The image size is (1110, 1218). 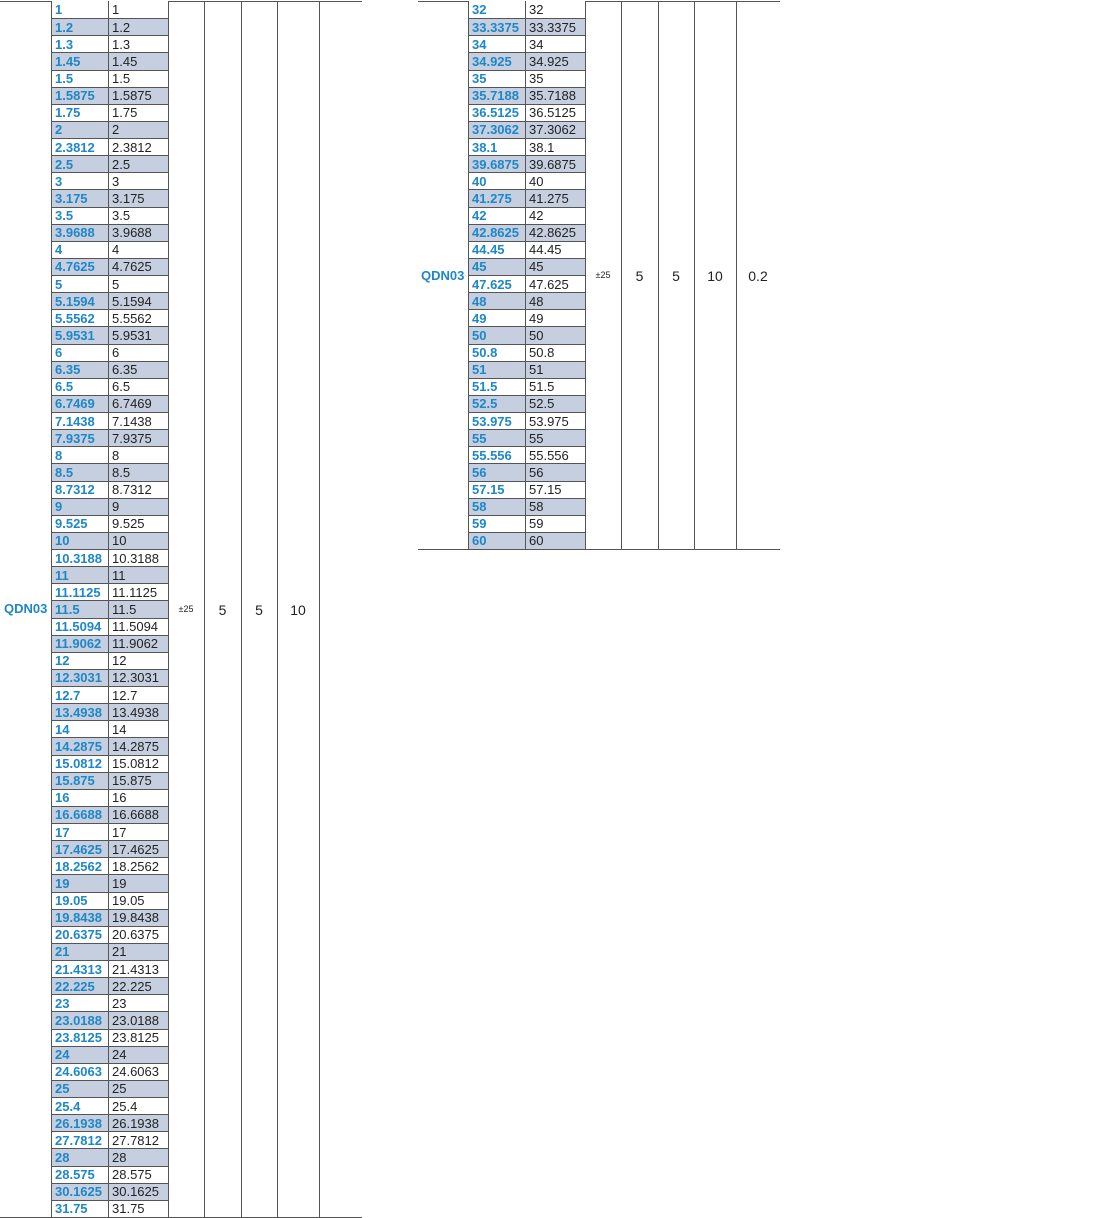 What do you see at coordinates (138, 643) in the screenshot?
I see `size-value-cell: 11.9062` at bounding box center [138, 643].